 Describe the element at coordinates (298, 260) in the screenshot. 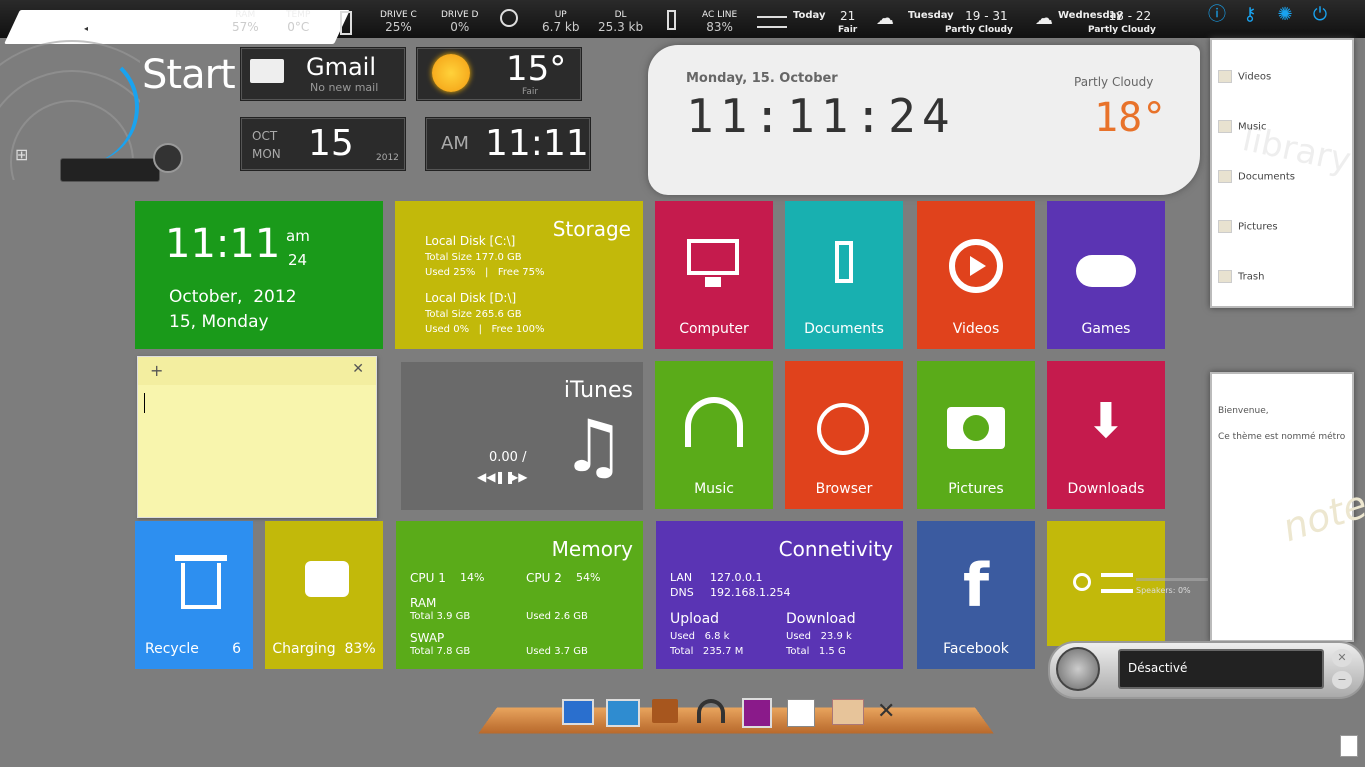

I see `tile-clock-seconds: 24` at that location.